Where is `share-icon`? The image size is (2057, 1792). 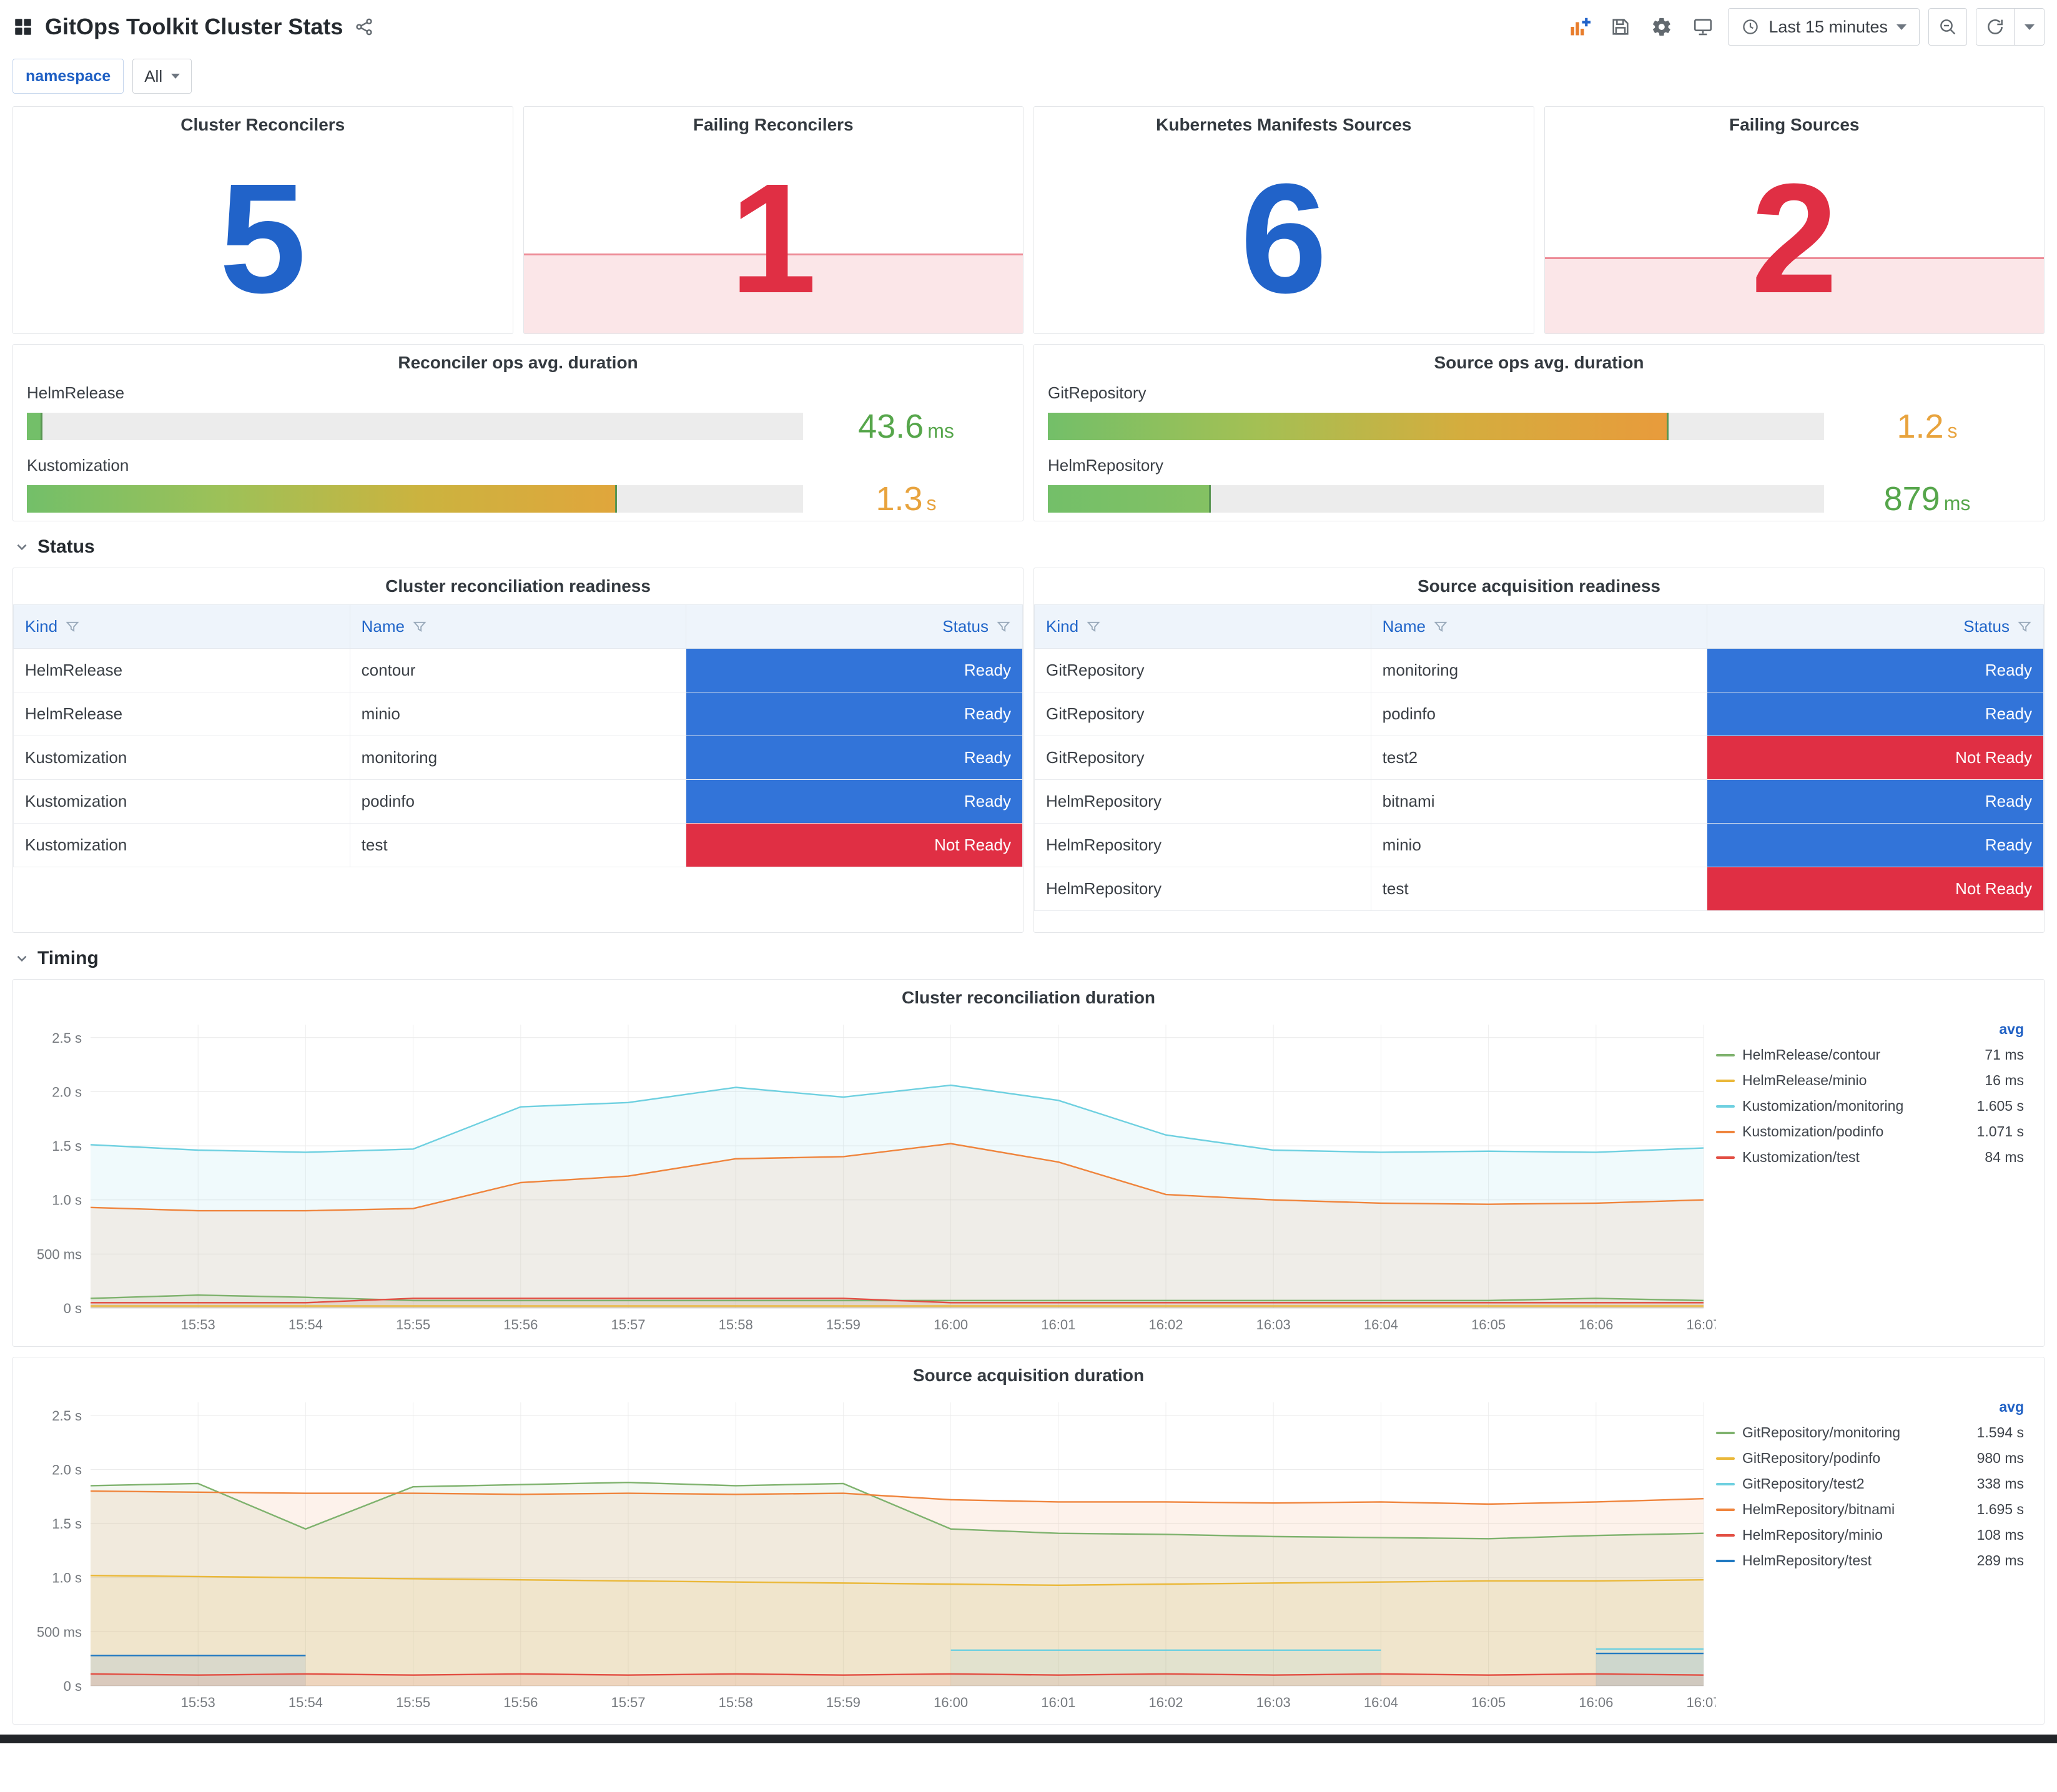
share-icon is located at coordinates (364, 27).